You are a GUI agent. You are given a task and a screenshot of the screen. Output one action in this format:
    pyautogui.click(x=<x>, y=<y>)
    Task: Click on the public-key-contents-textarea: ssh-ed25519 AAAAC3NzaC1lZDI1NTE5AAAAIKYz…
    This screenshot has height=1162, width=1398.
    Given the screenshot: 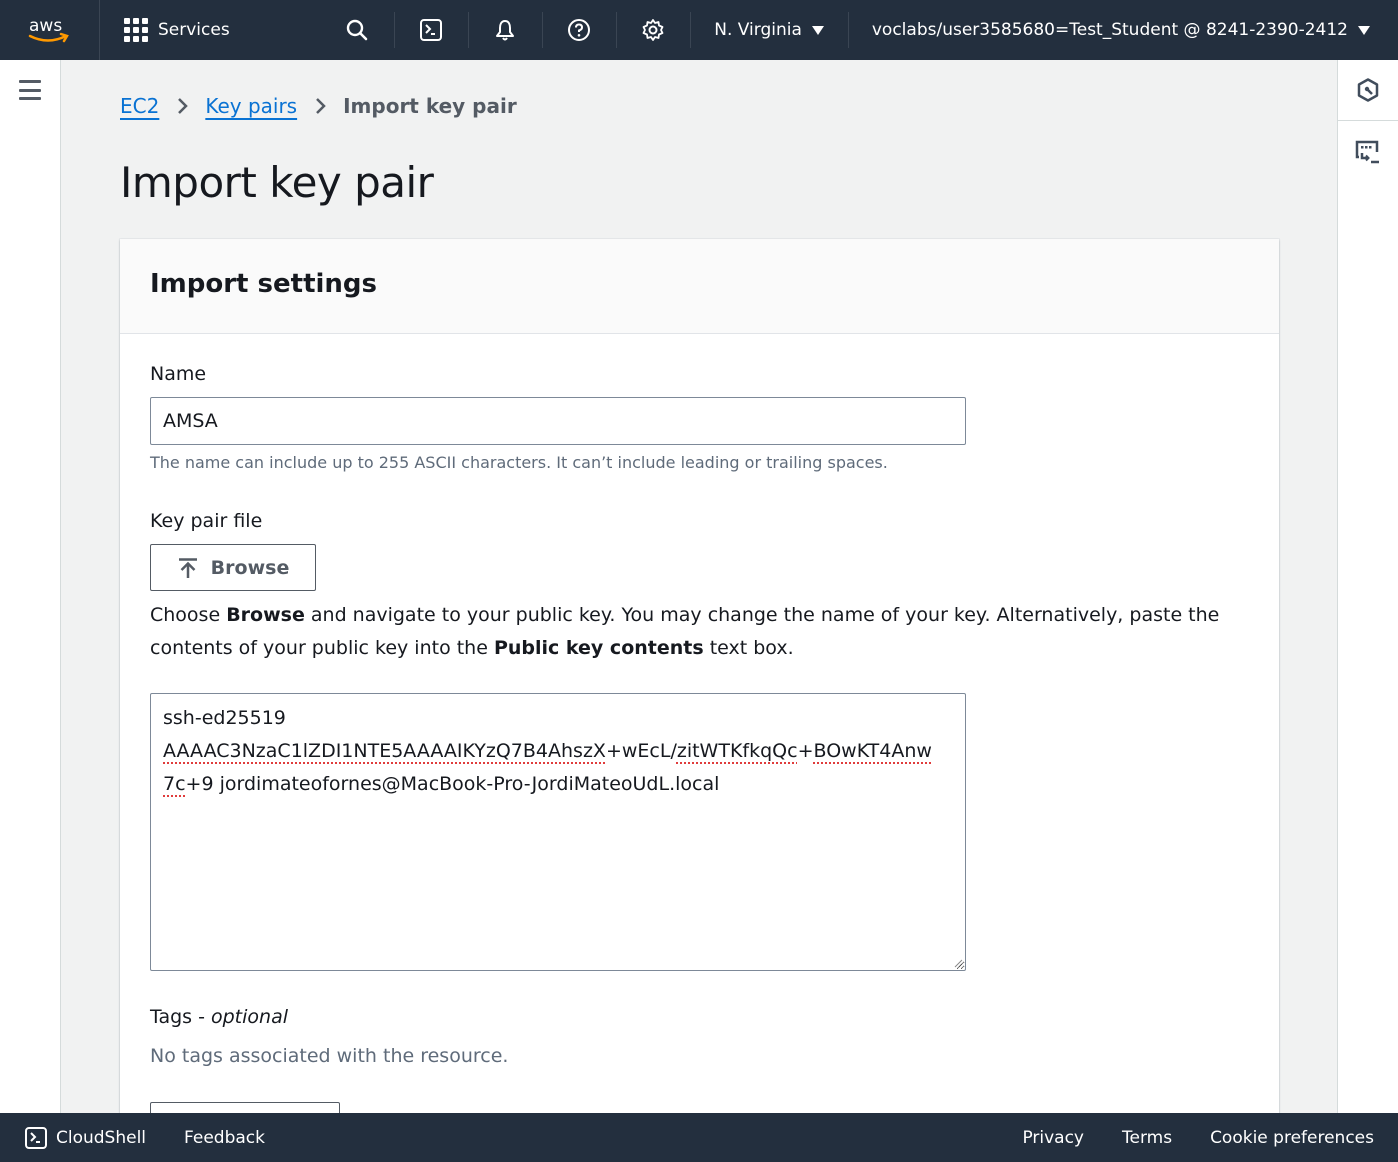 What is the action you would take?
    pyautogui.click(x=558, y=832)
    